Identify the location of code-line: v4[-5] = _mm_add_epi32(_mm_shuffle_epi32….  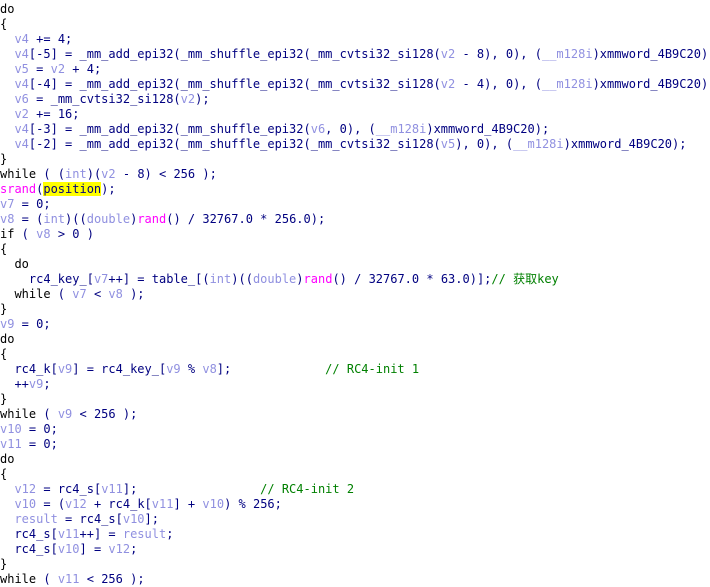
(355, 54).